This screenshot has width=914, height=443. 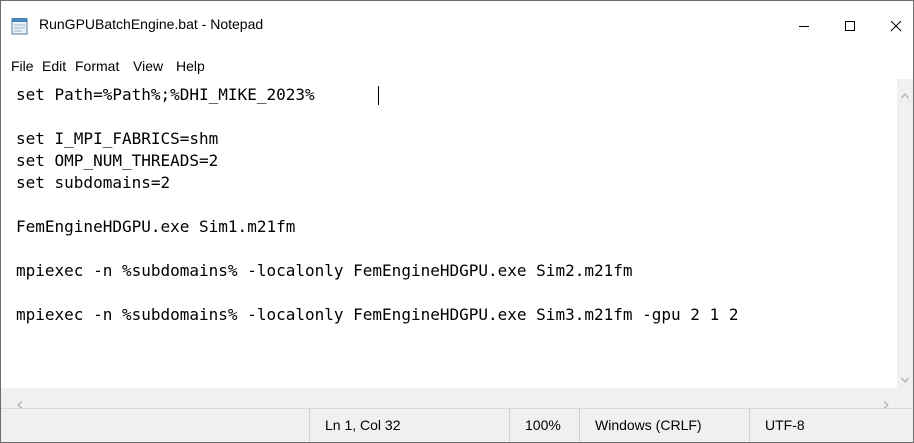 What do you see at coordinates (148, 66) in the screenshot?
I see `menu-view: View` at bounding box center [148, 66].